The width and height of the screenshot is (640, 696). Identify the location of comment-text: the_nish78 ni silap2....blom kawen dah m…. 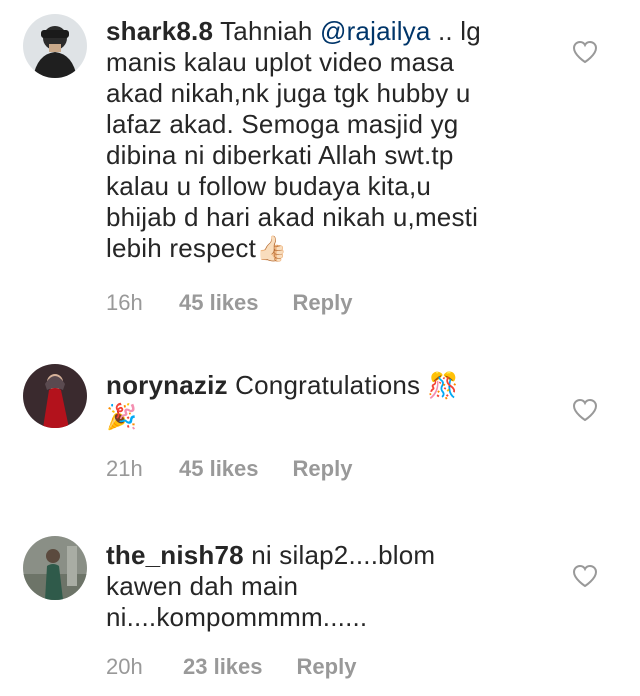
(270, 586).